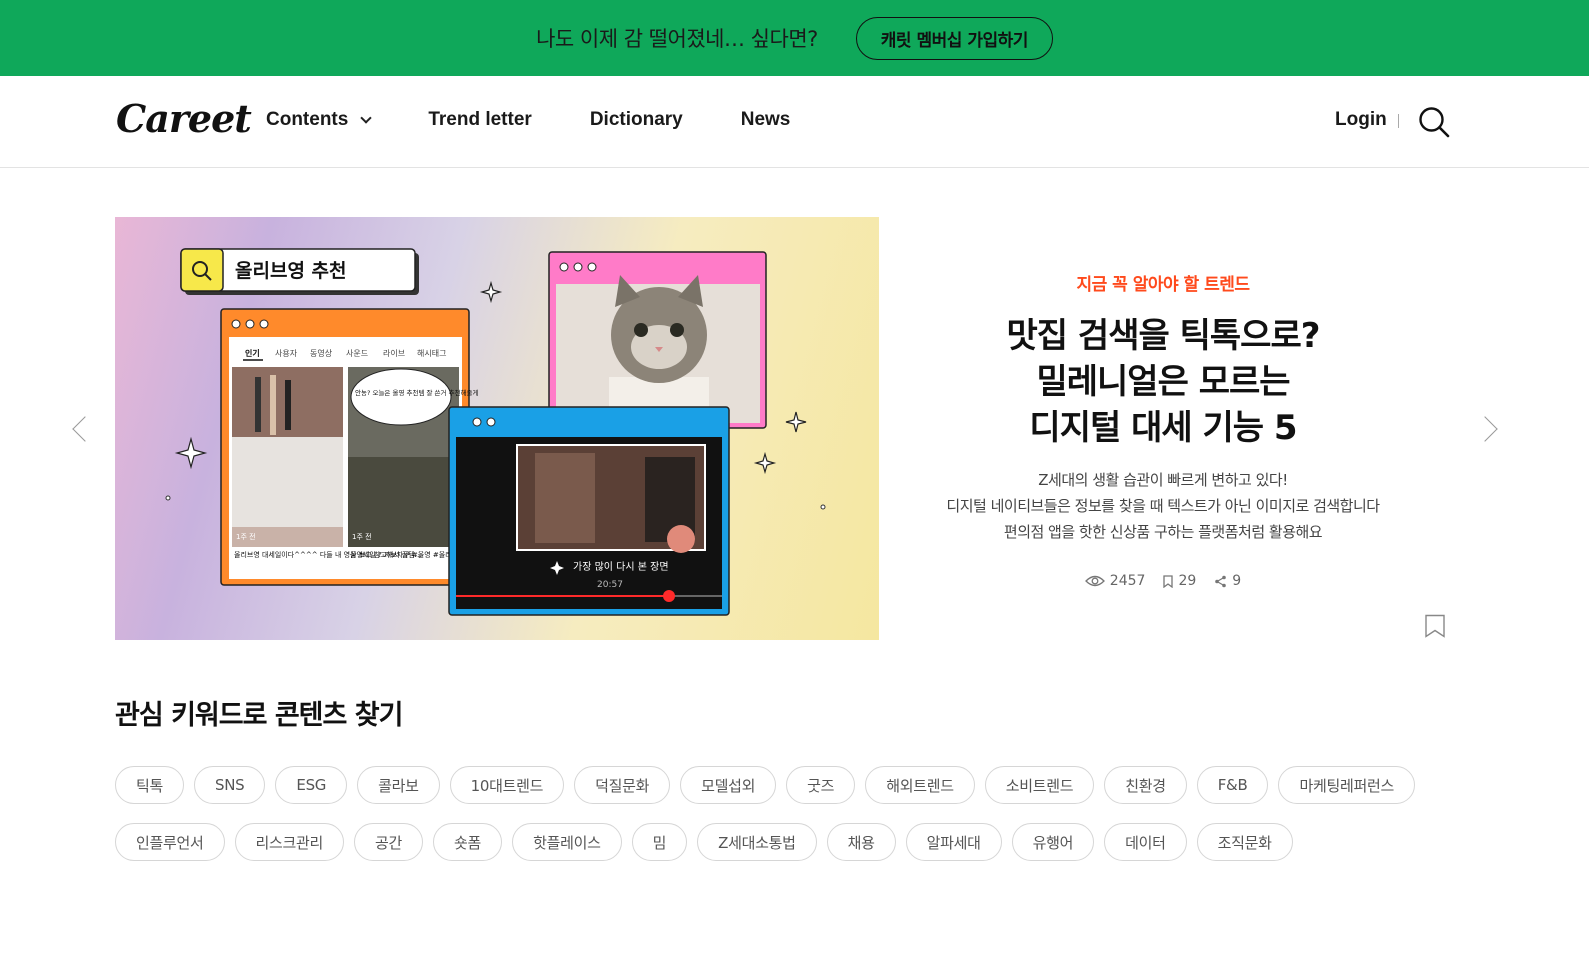 Image resolution: width=1589 pixels, height=966 pixels. What do you see at coordinates (1163, 285) in the screenshot?
I see `hero-kicker: 지금 꼭 알아야 할 트렌드` at bounding box center [1163, 285].